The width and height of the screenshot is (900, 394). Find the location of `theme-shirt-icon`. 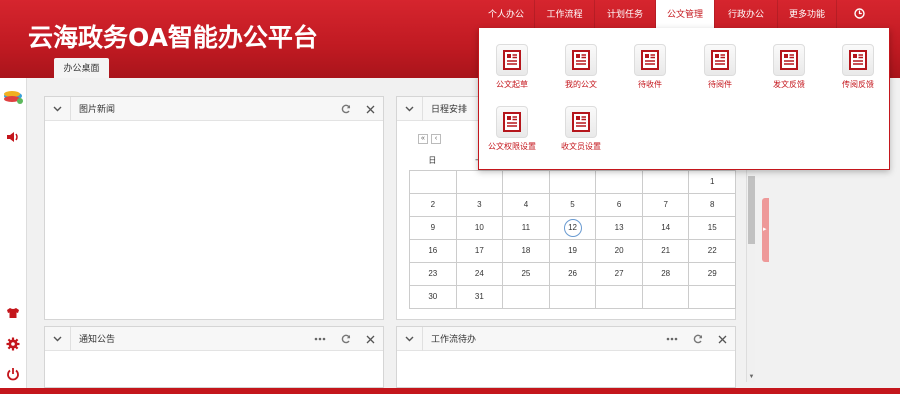

theme-shirt-icon is located at coordinates (13, 313).